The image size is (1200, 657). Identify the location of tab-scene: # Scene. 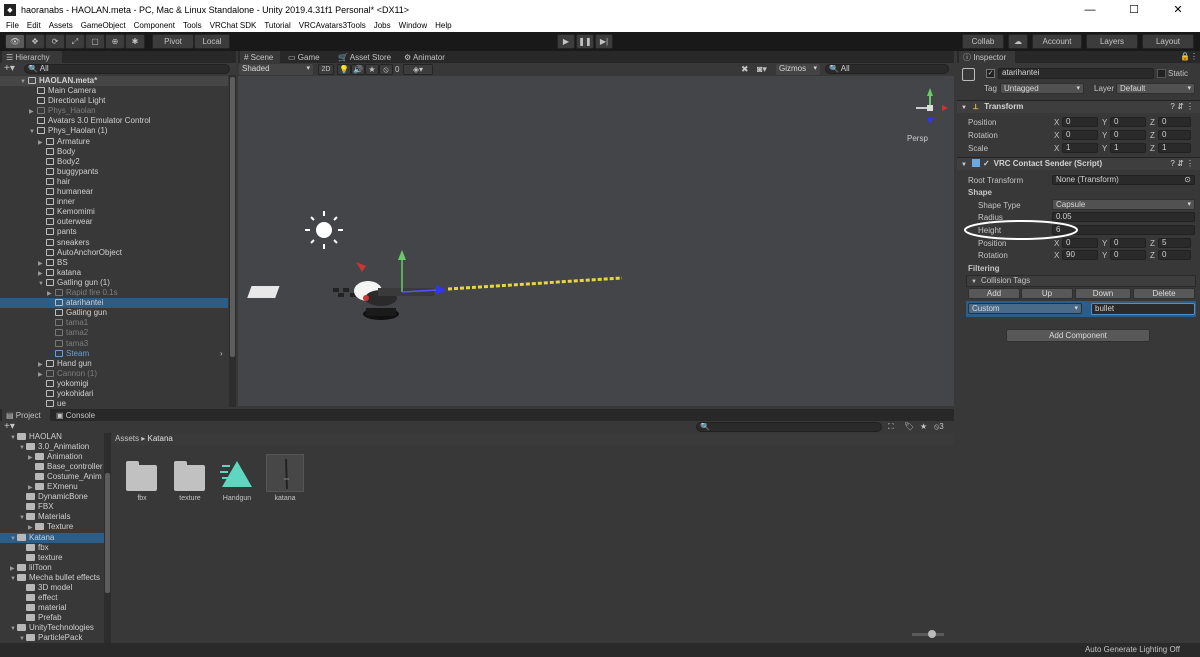
(260, 57).